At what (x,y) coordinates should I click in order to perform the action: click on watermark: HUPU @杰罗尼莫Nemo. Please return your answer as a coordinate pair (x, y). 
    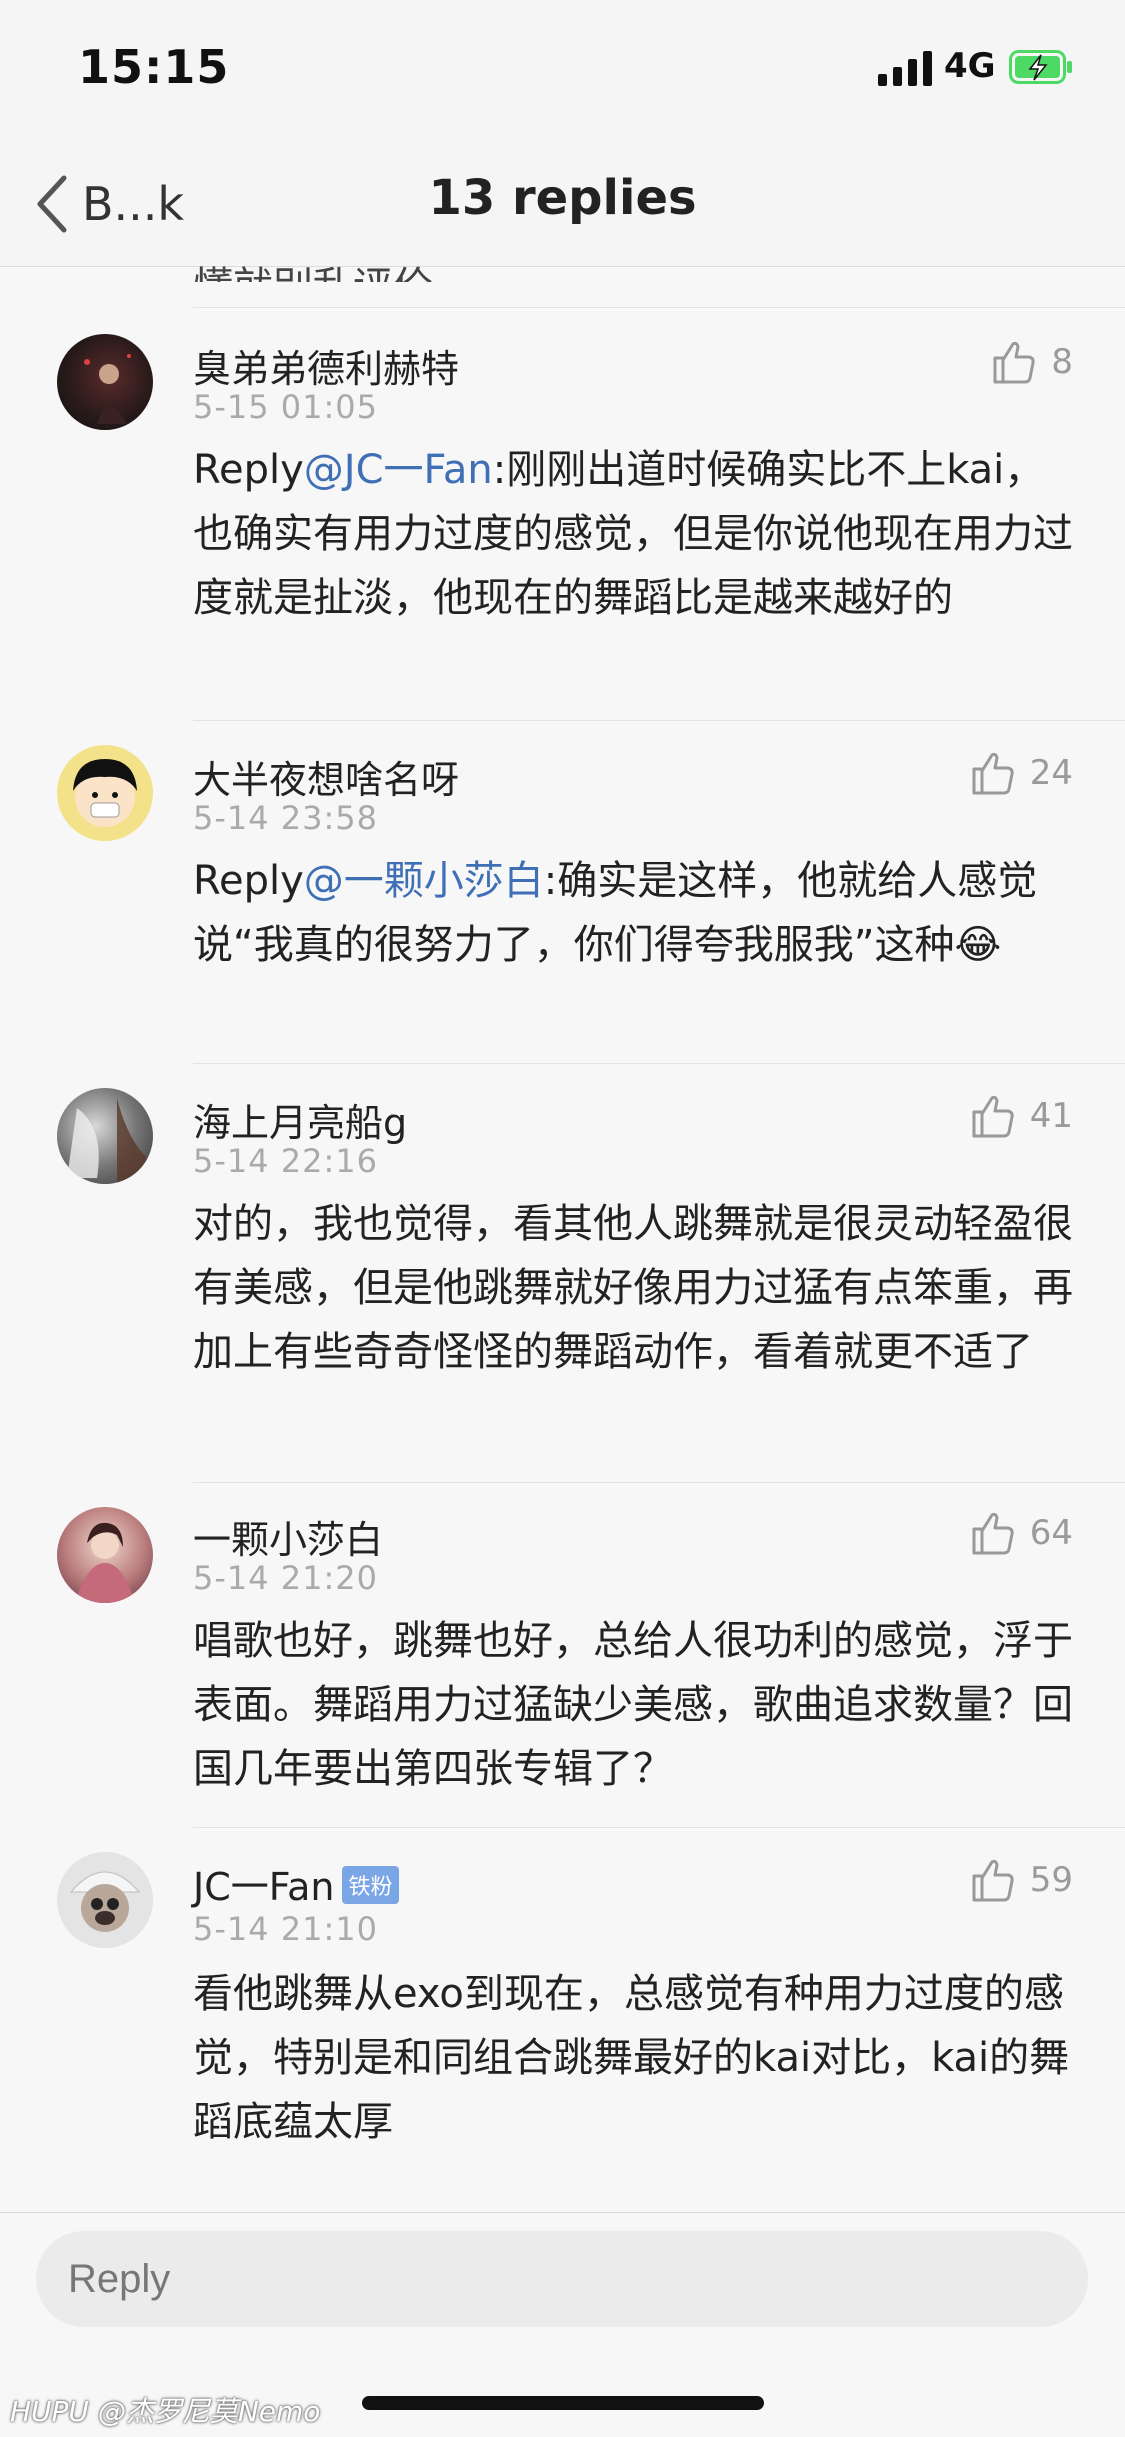
    Looking at the image, I should click on (165, 2411).